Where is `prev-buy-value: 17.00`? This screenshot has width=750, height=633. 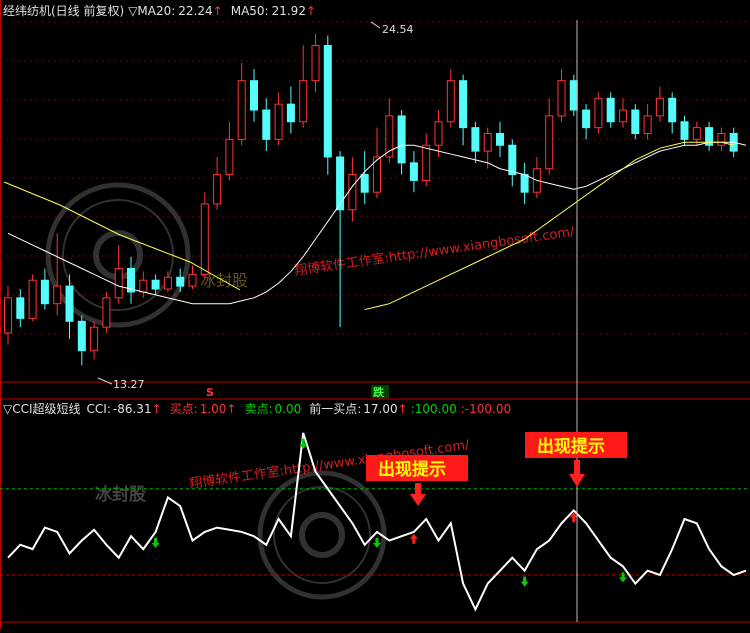
prev-buy-value: 17.00 is located at coordinates (380, 409).